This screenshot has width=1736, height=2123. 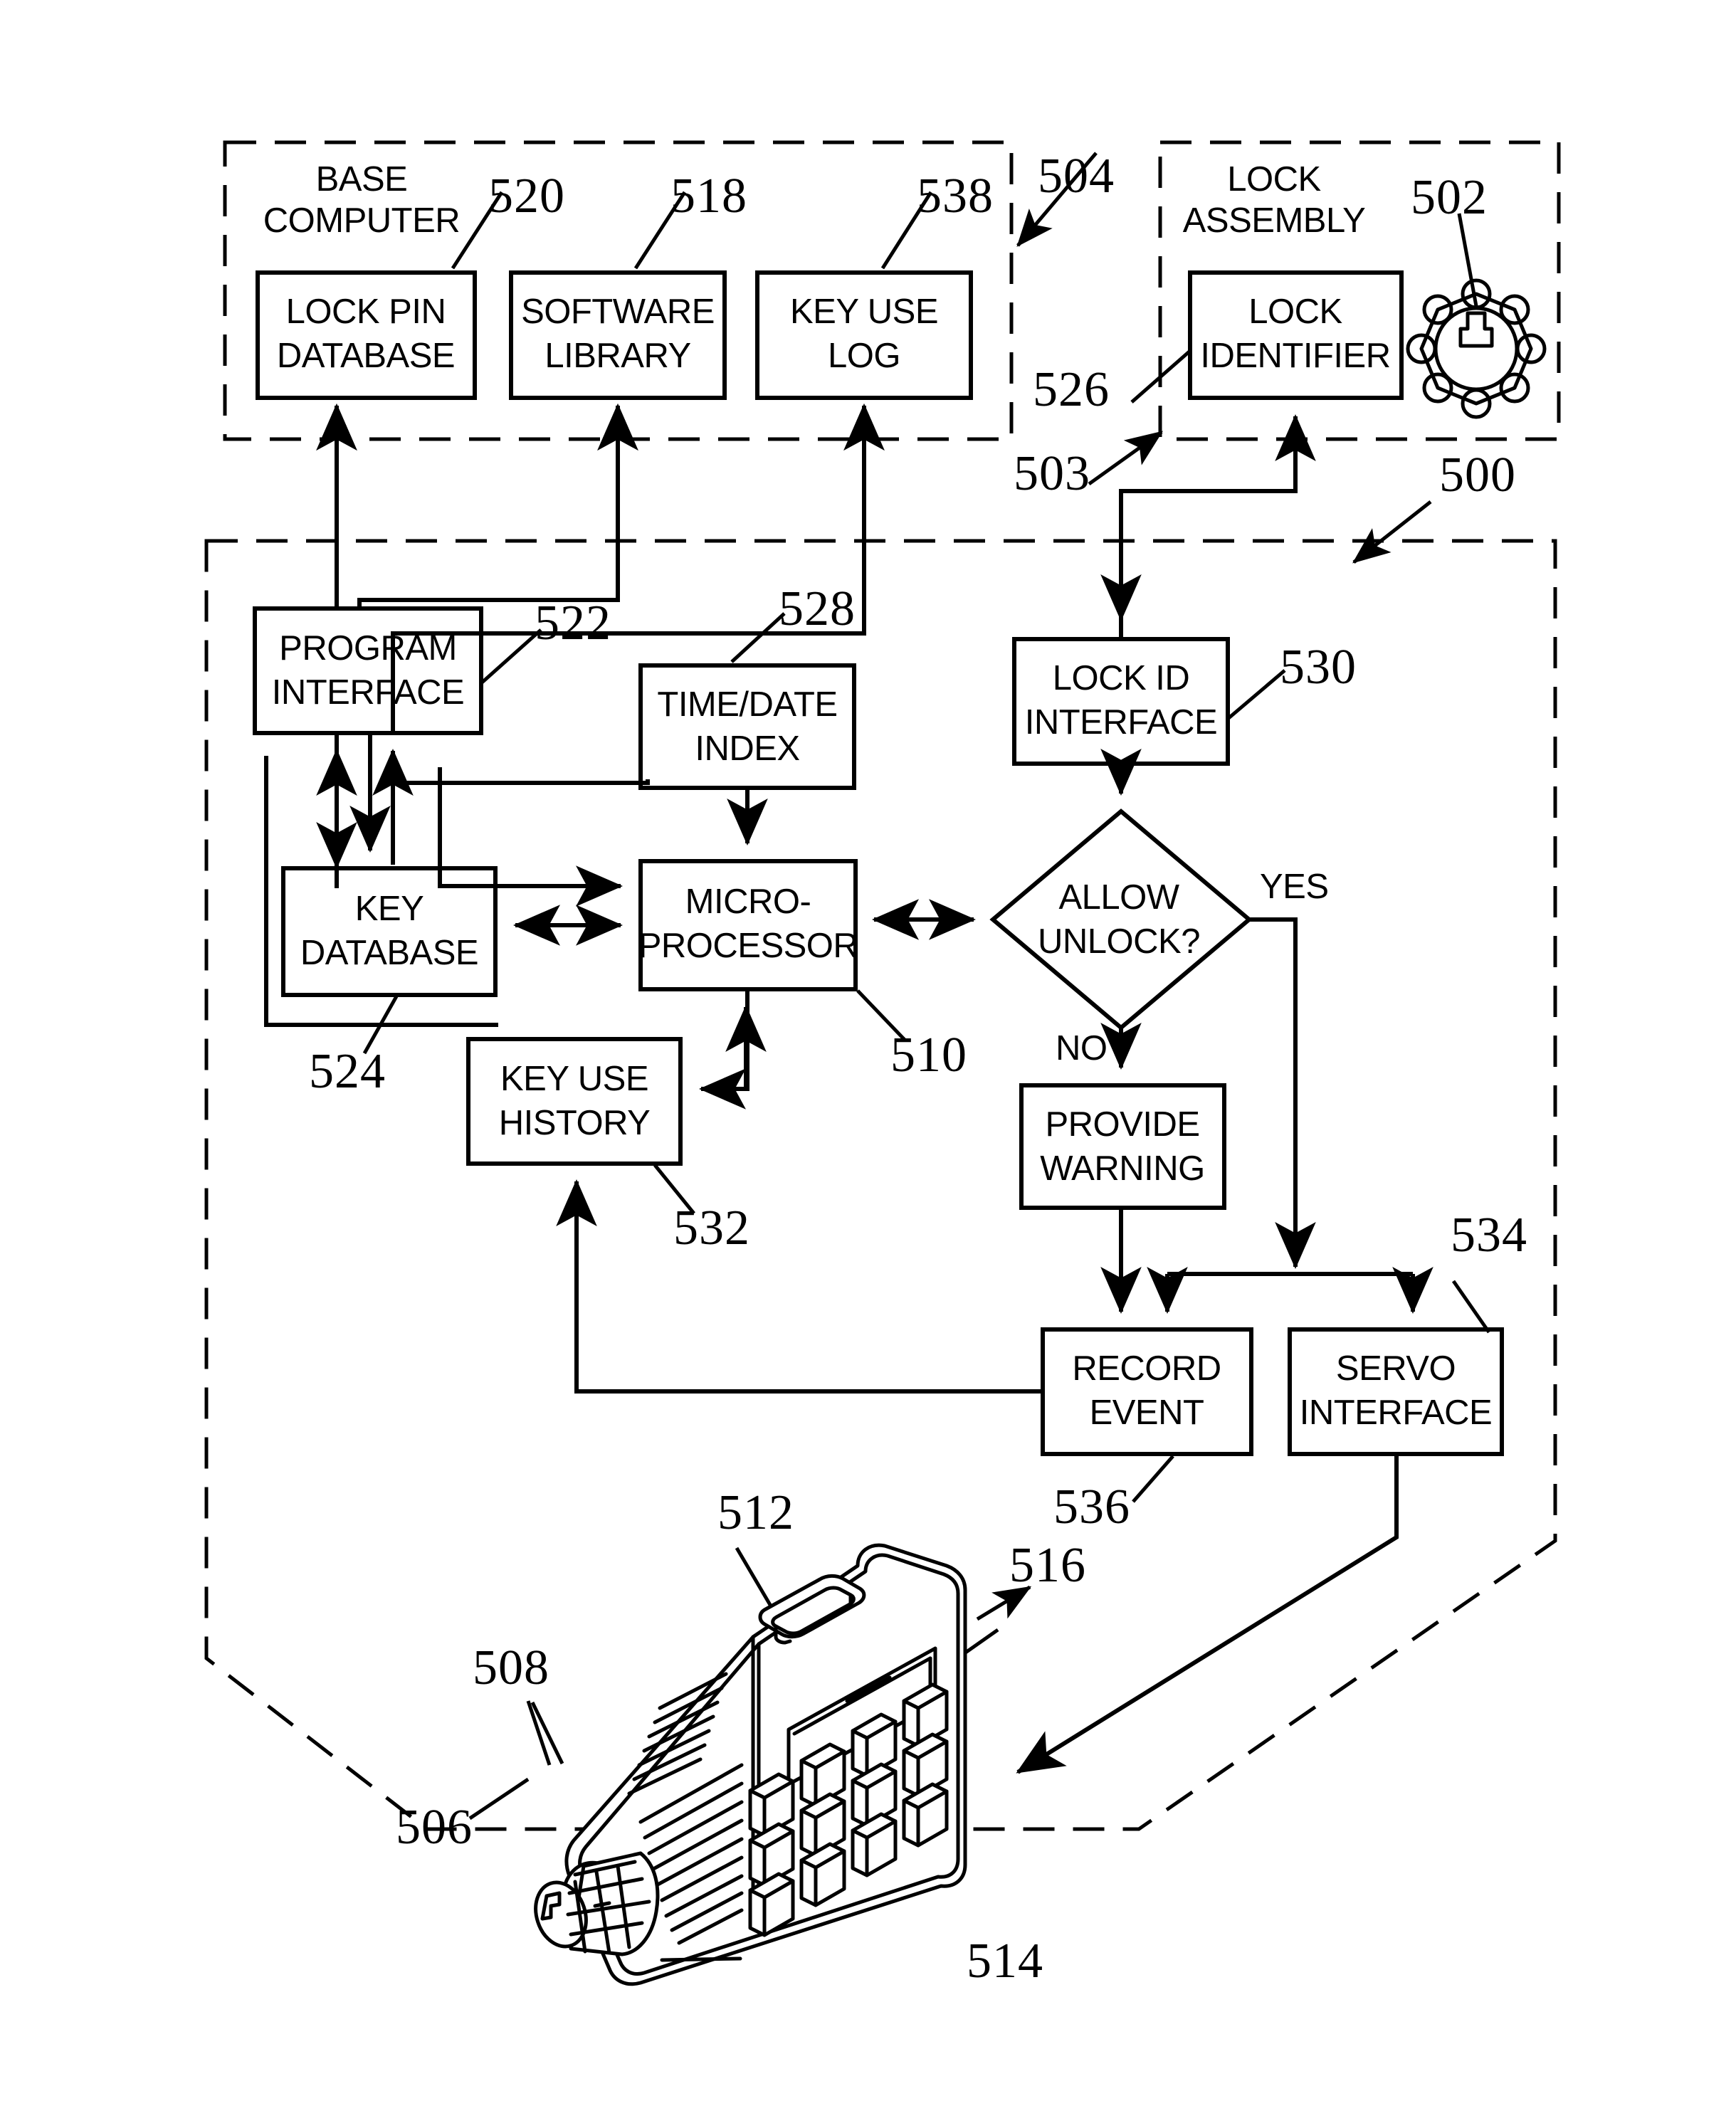 I want to click on label-key-use-history-line1: KEY USE, so click(x=574, y=1079).